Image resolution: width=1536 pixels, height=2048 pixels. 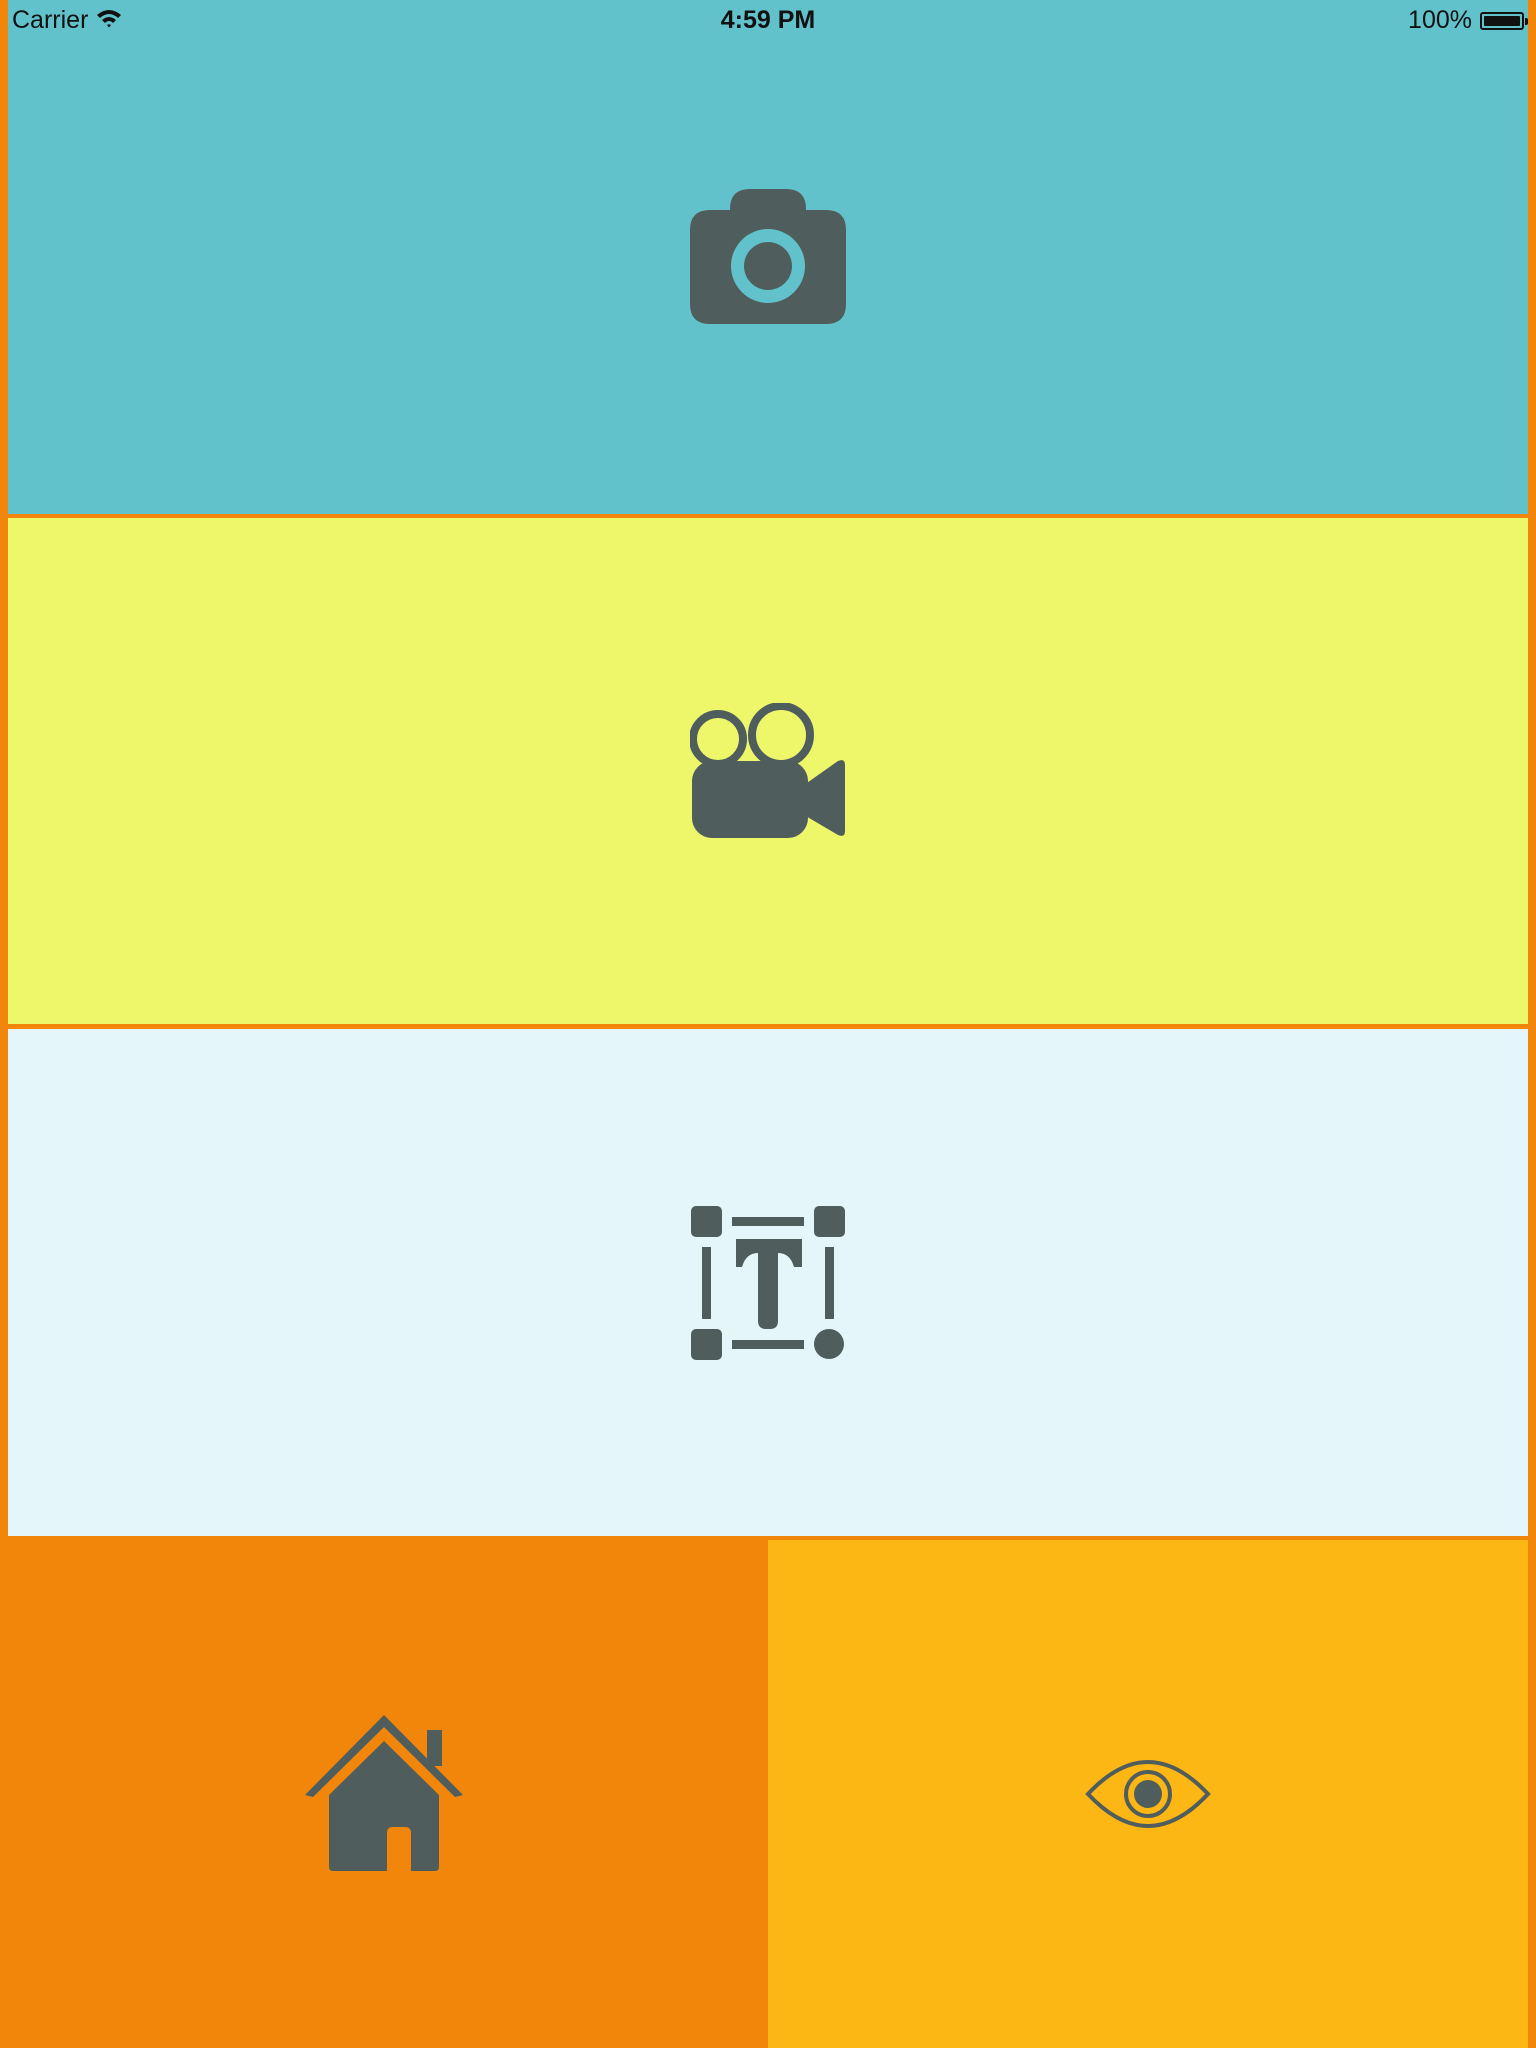 I want to click on home-panel, so click(x=384, y=1793).